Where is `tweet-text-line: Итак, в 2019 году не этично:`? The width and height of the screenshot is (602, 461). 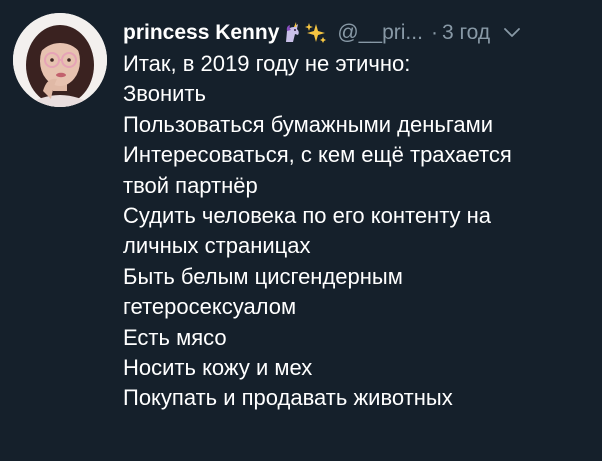
tweet-text-line: Итак, в 2019 году не этично: is located at coordinates (267, 63).